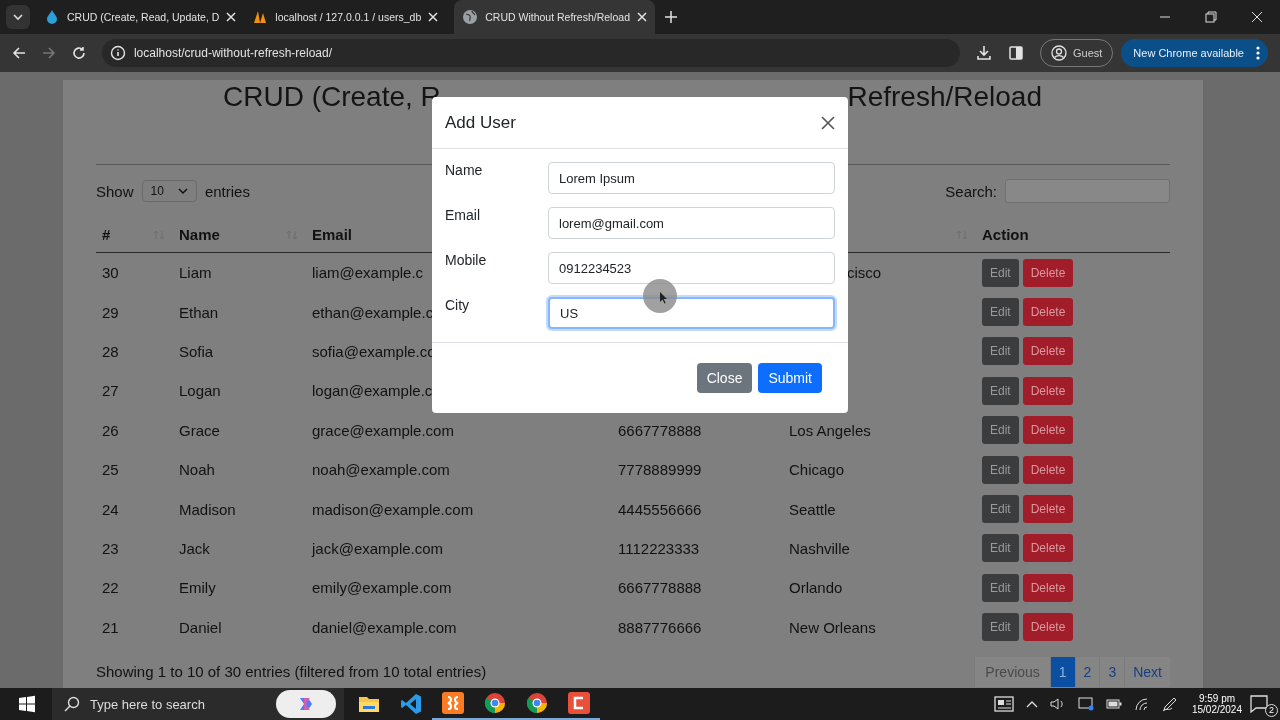 The width and height of the screenshot is (1280, 720). What do you see at coordinates (332, 234) in the screenshot?
I see `column-header: Email` at bounding box center [332, 234].